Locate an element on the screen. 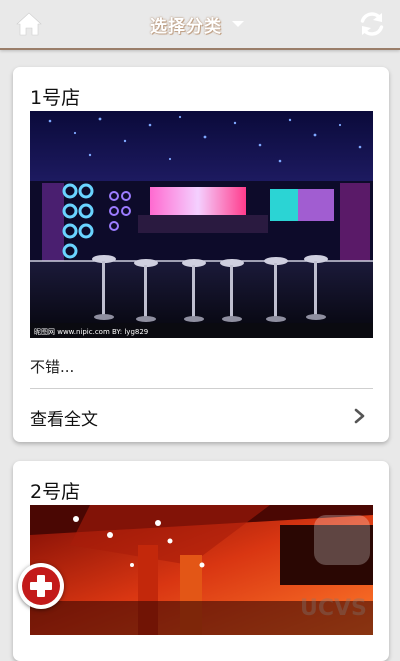  read-more-link: 查看全文 is located at coordinates (64, 417).